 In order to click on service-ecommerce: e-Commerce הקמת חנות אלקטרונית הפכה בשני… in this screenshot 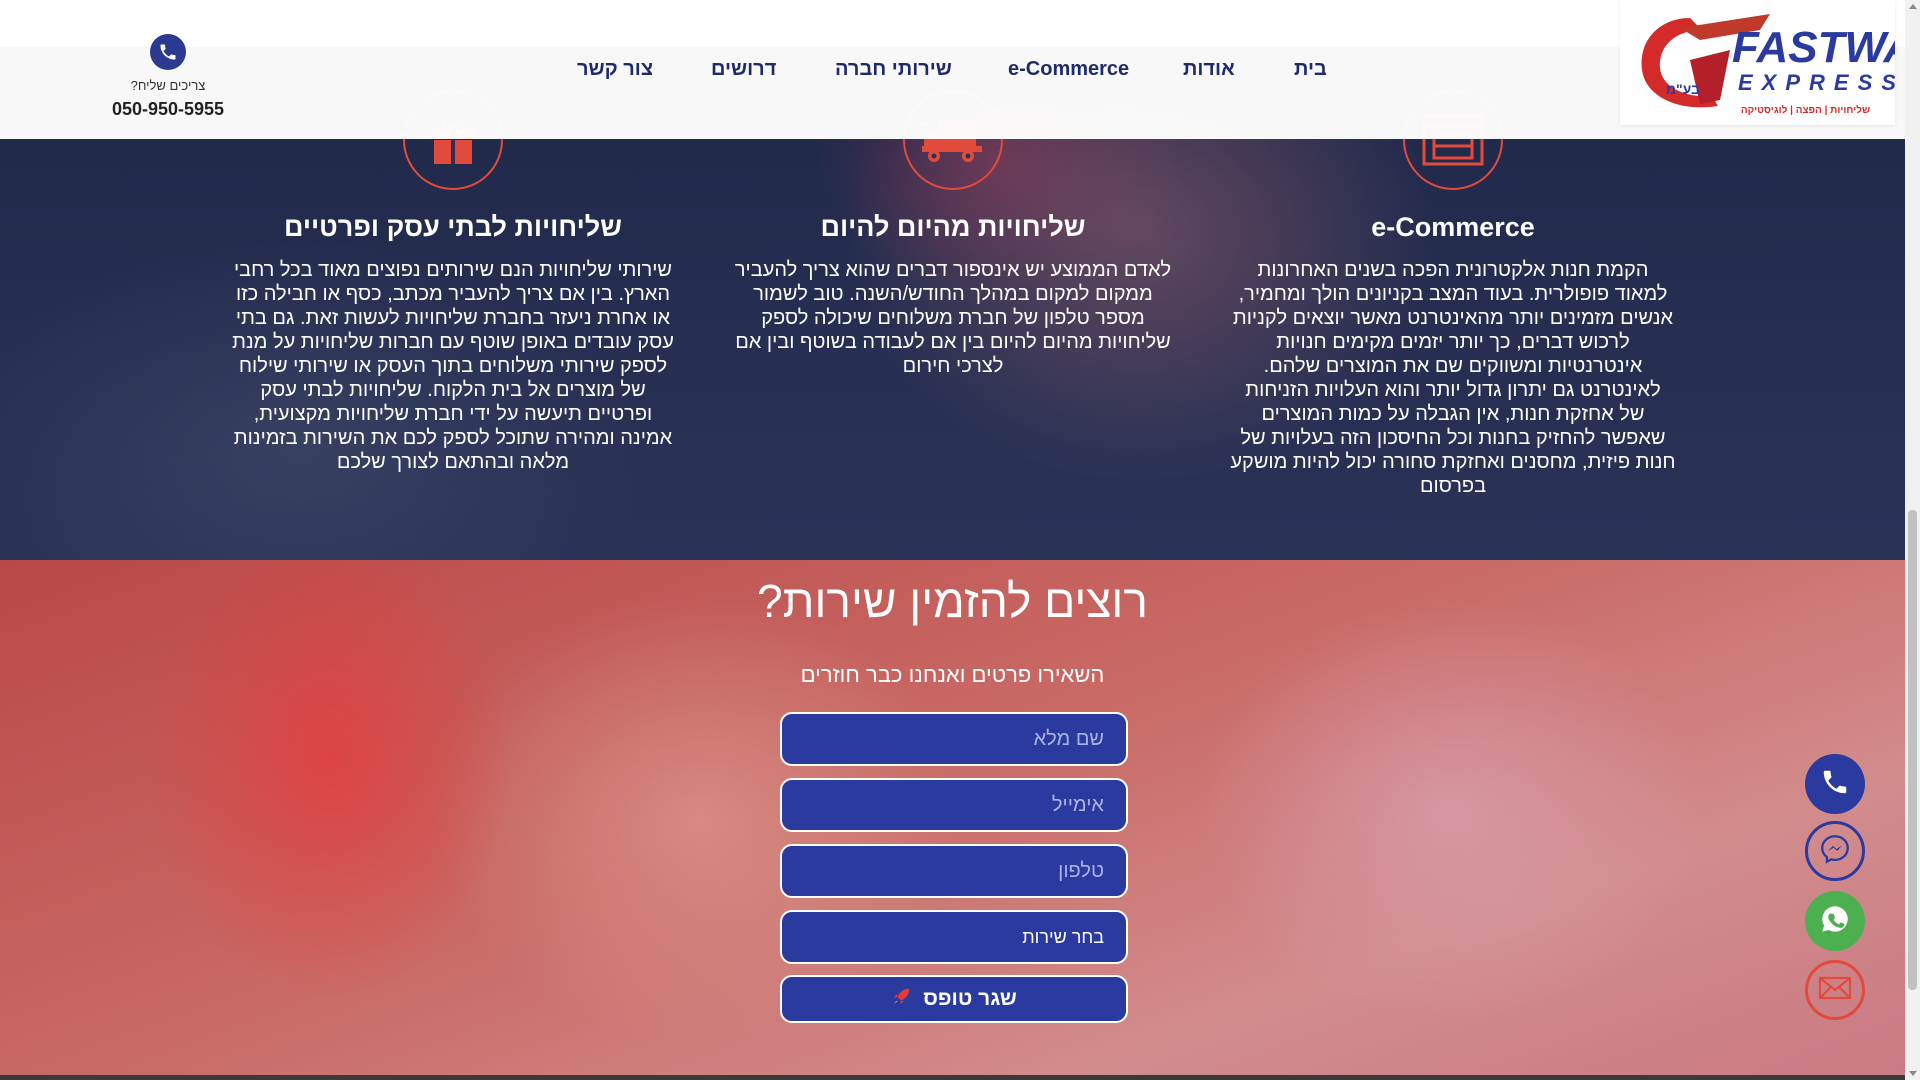, I will do `click(1453, 294)`.